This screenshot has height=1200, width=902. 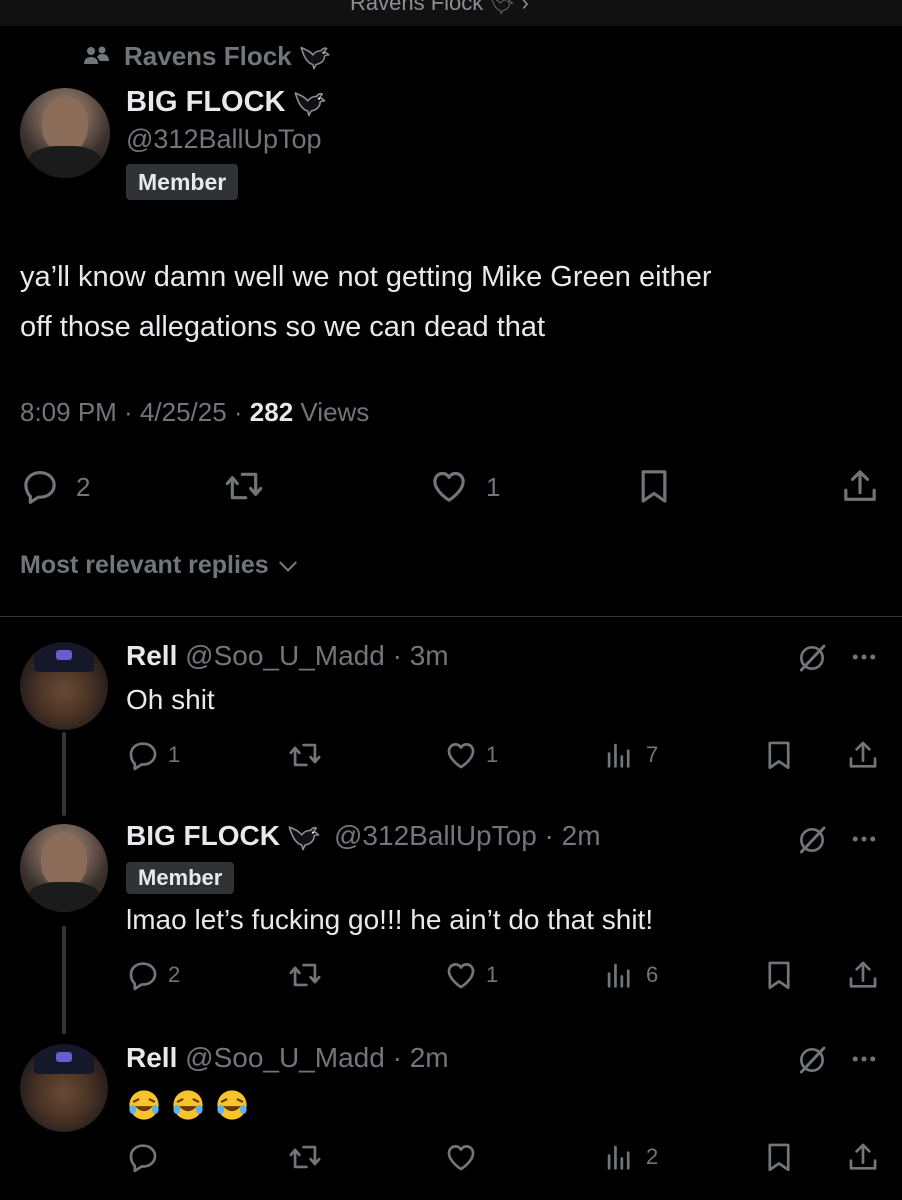 I want to click on bookmark-button, so click(x=654, y=486).